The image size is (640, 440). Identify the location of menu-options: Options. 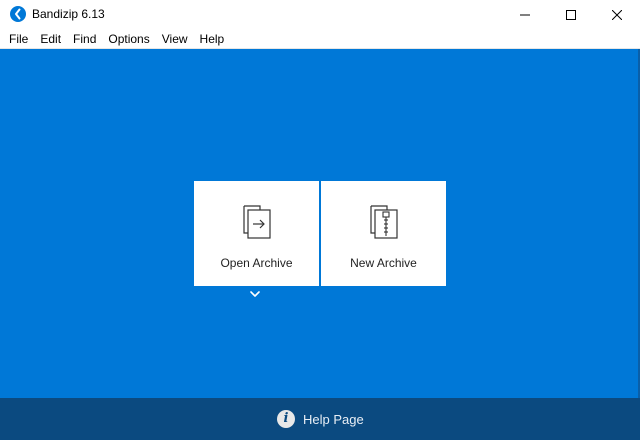
(128, 39).